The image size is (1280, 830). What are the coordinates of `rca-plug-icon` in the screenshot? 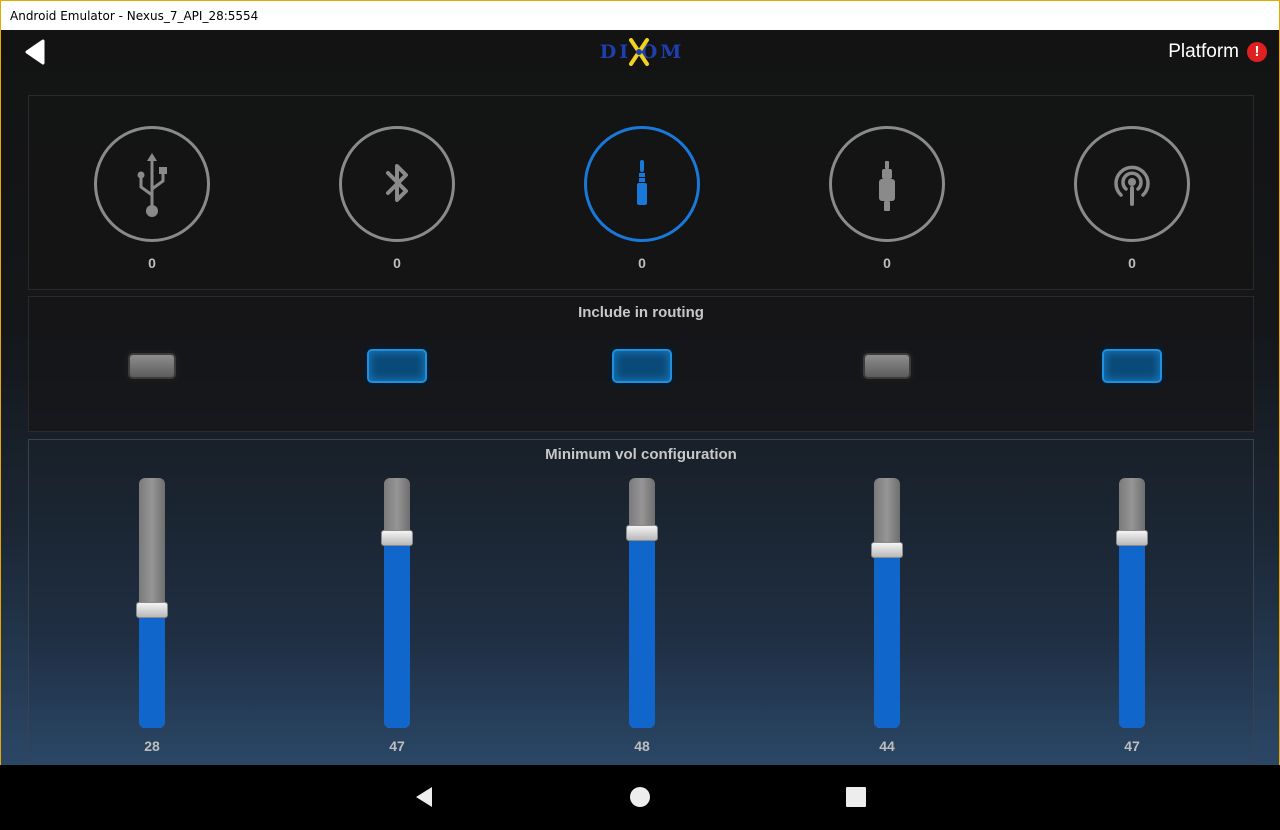 It's located at (887, 186).